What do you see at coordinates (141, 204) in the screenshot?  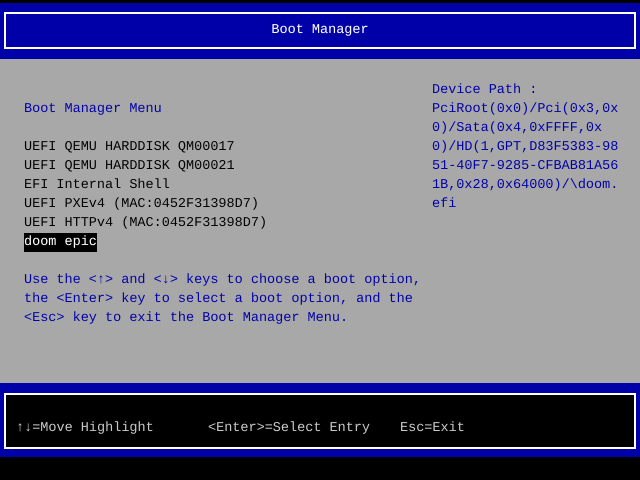 I see `boot-option: UEFI PXEv4 (MAC:0452F31398D7)` at bounding box center [141, 204].